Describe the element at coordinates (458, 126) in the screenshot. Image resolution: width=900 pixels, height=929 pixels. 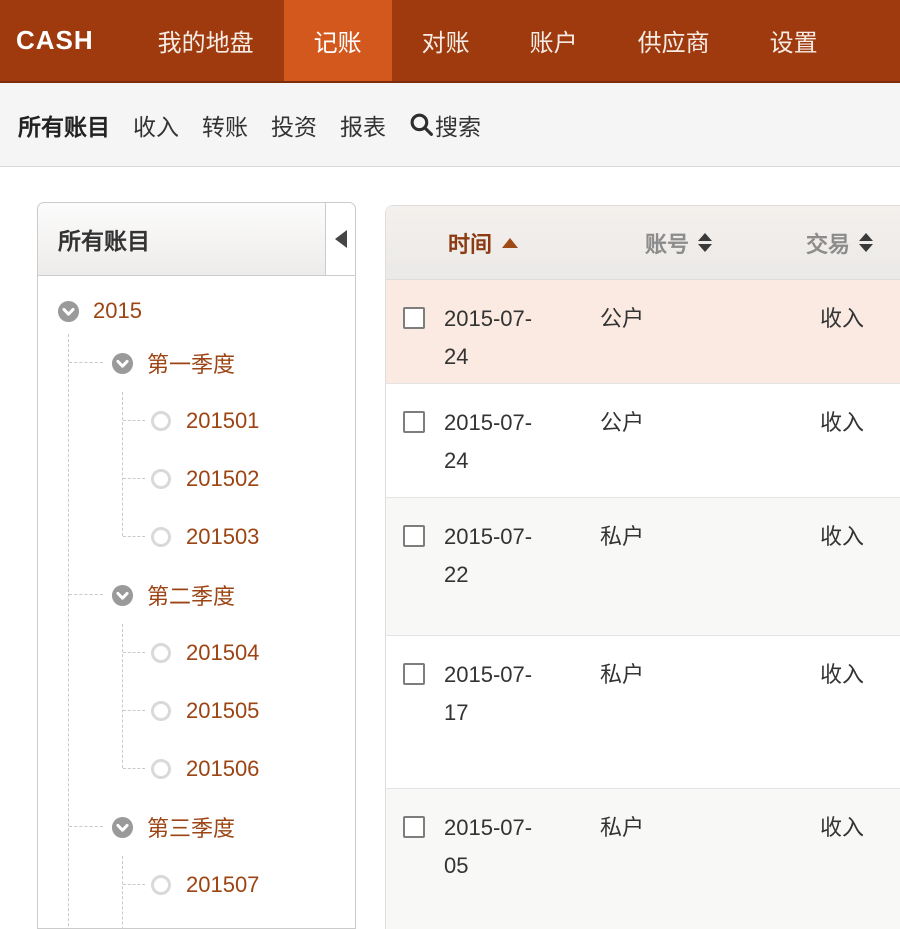
I see `subnav-item-label: 搜索` at that location.